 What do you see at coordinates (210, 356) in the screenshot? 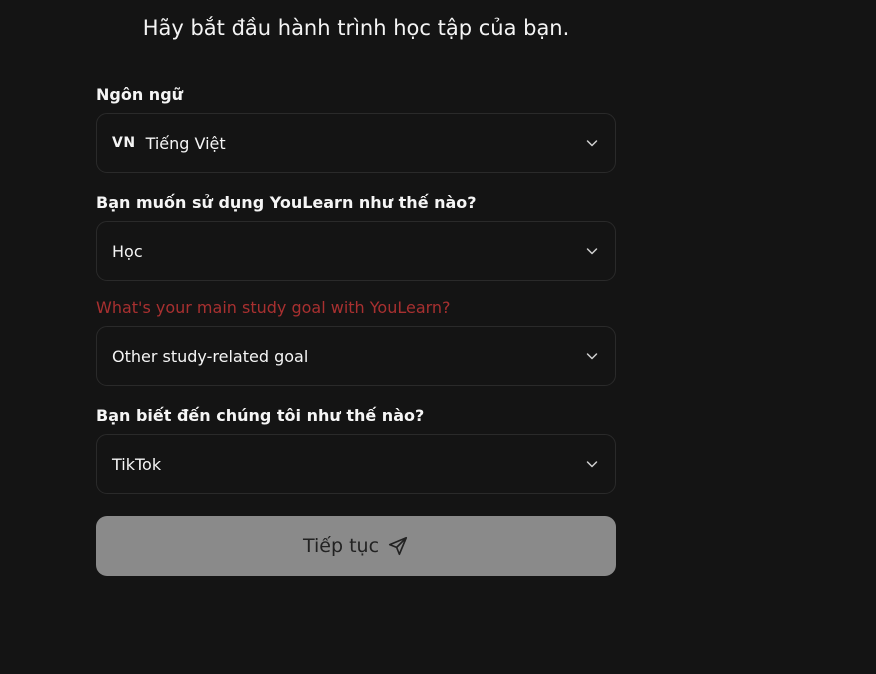
I see `study-goal-value: Other study-related goal` at bounding box center [210, 356].